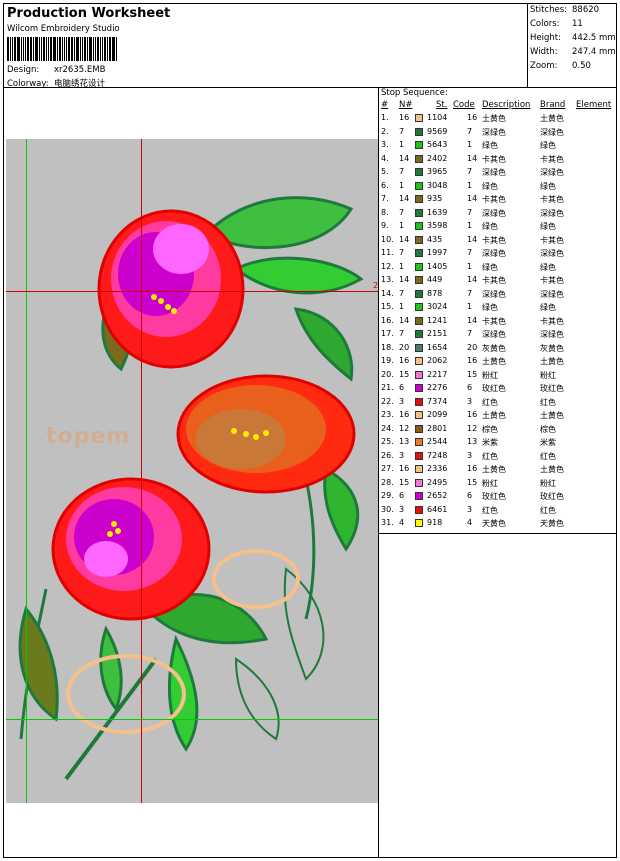  I want to click on table-row: 8. 7 1639 7 深绿色 深绿色, so click(498, 215).